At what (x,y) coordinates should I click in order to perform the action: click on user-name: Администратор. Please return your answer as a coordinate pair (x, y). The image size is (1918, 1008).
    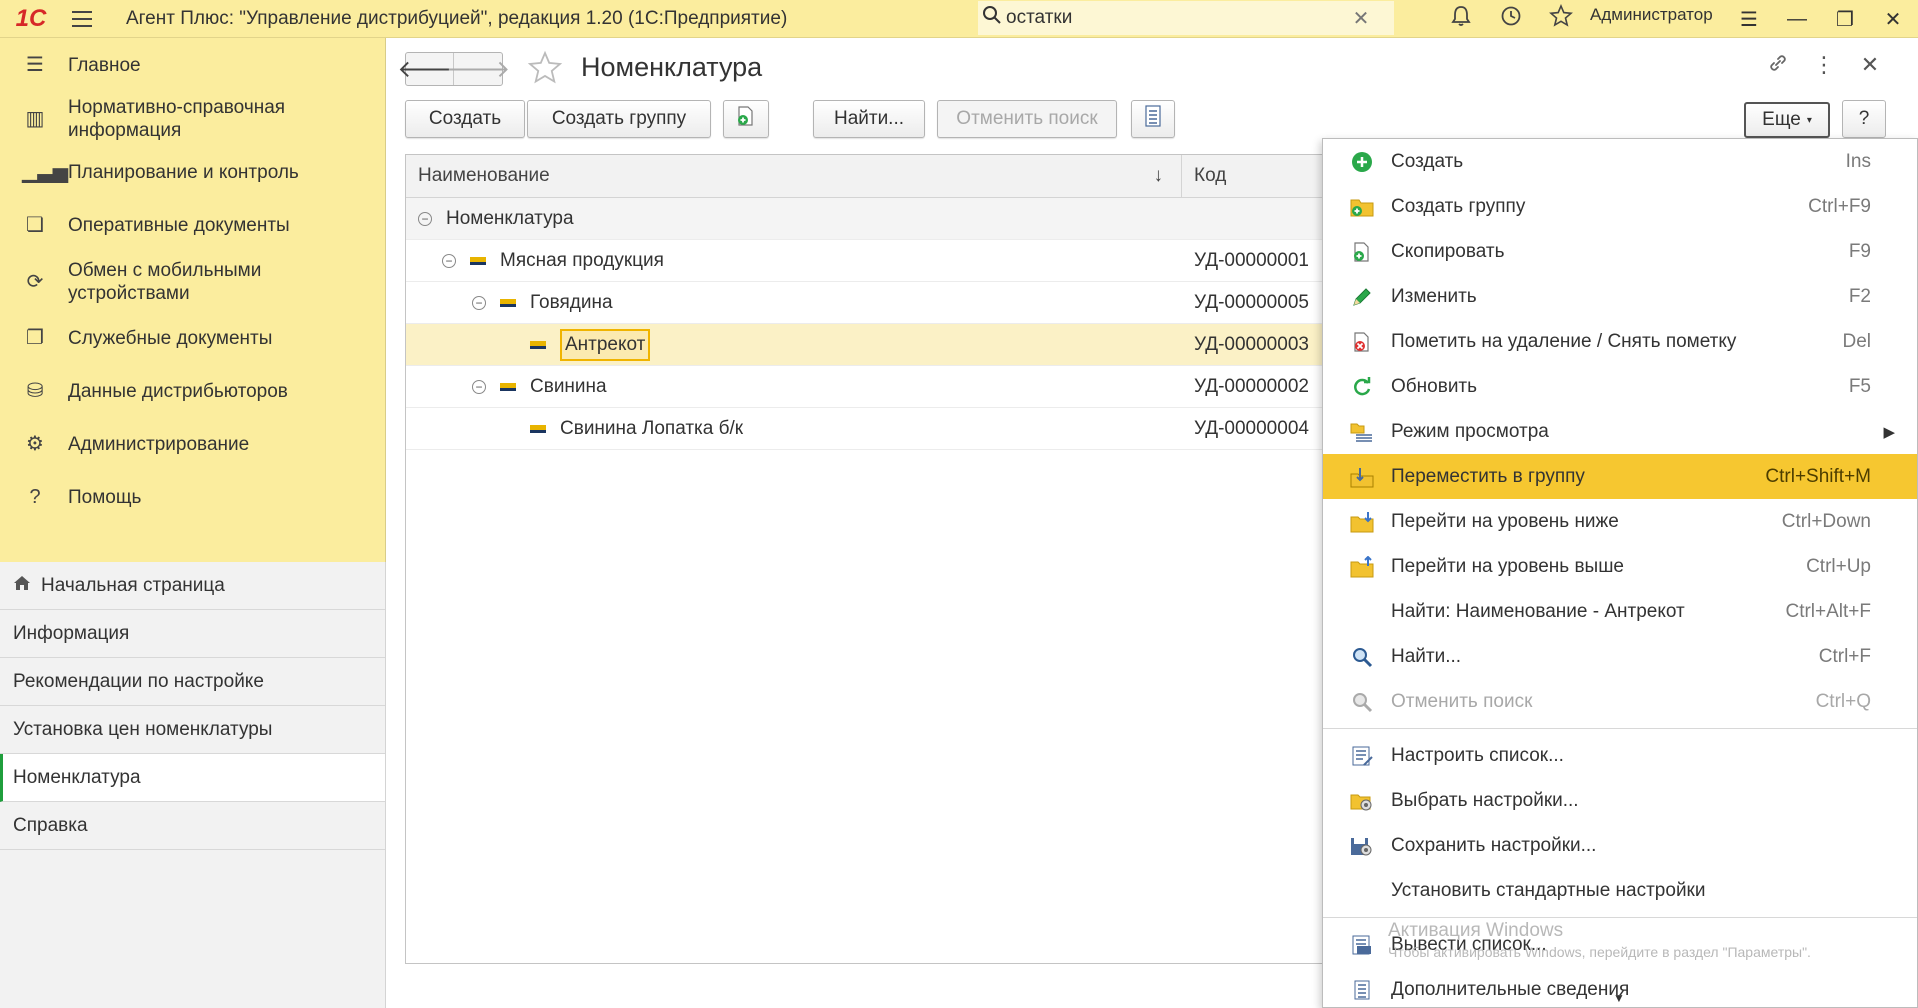
    Looking at the image, I should click on (1651, 15).